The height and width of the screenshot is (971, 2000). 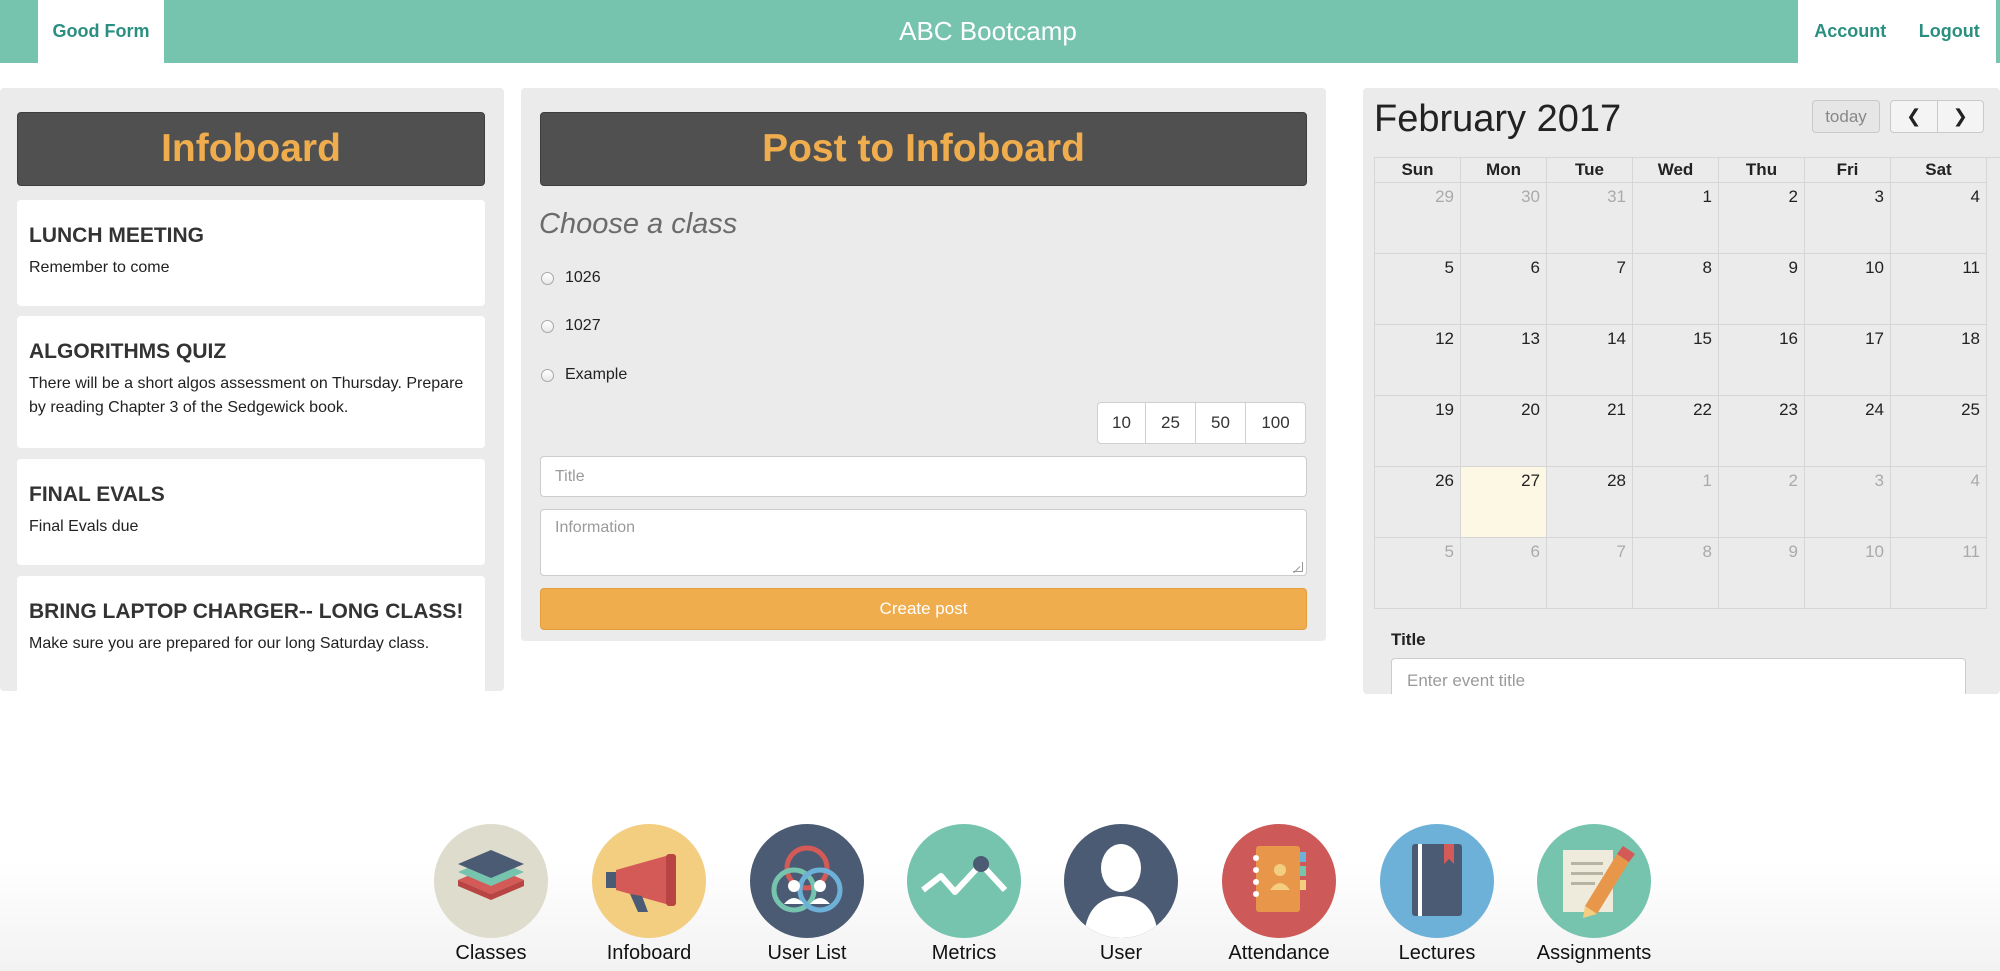 I want to click on account-link: Account, so click(x=1850, y=31).